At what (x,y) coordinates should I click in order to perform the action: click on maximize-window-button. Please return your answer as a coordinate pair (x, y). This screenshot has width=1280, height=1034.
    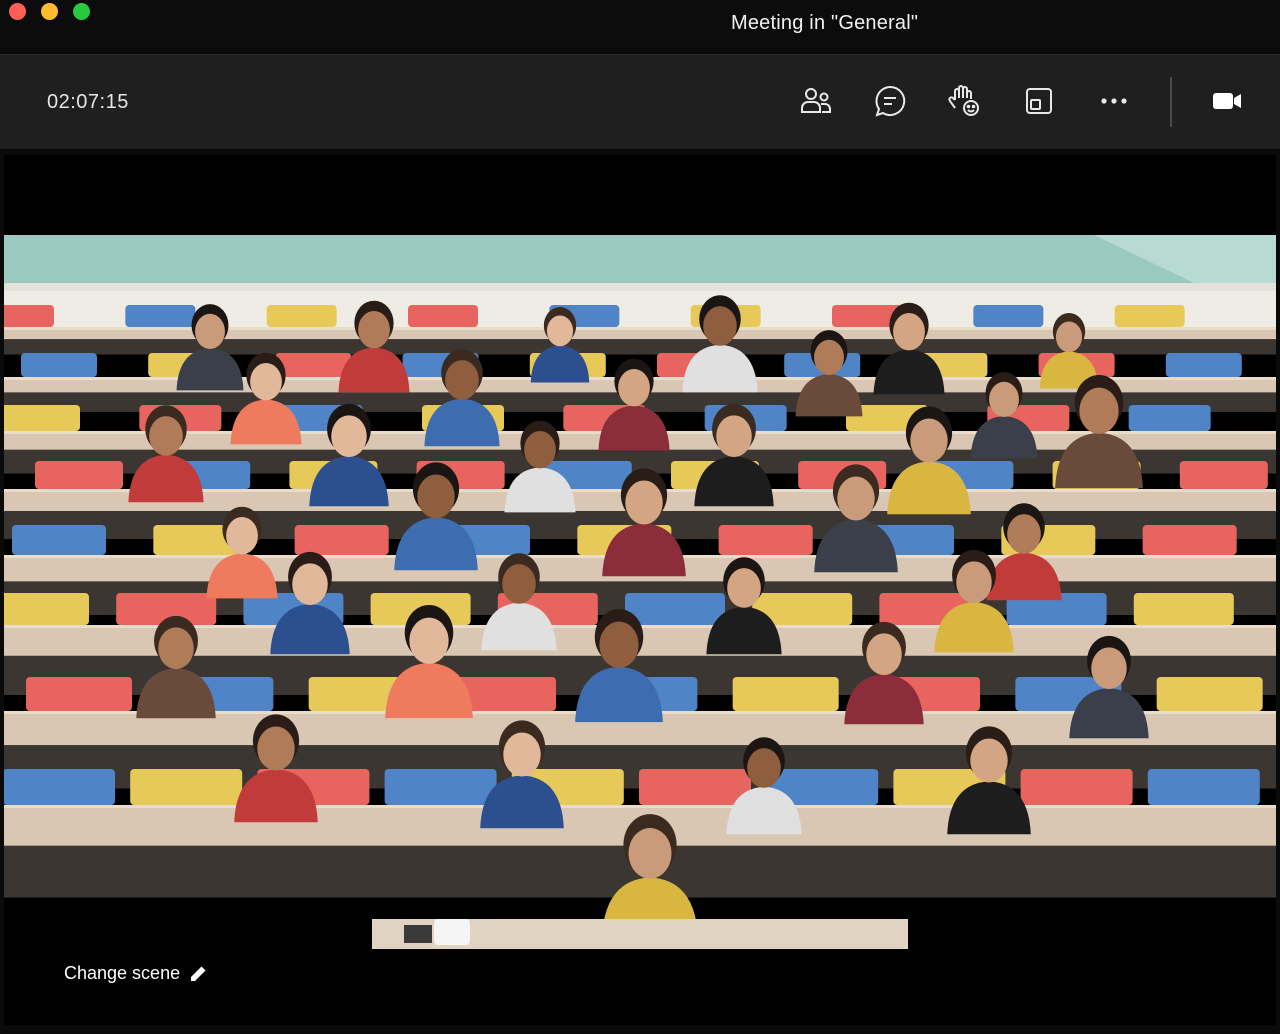
    Looking at the image, I should click on (81, 11).